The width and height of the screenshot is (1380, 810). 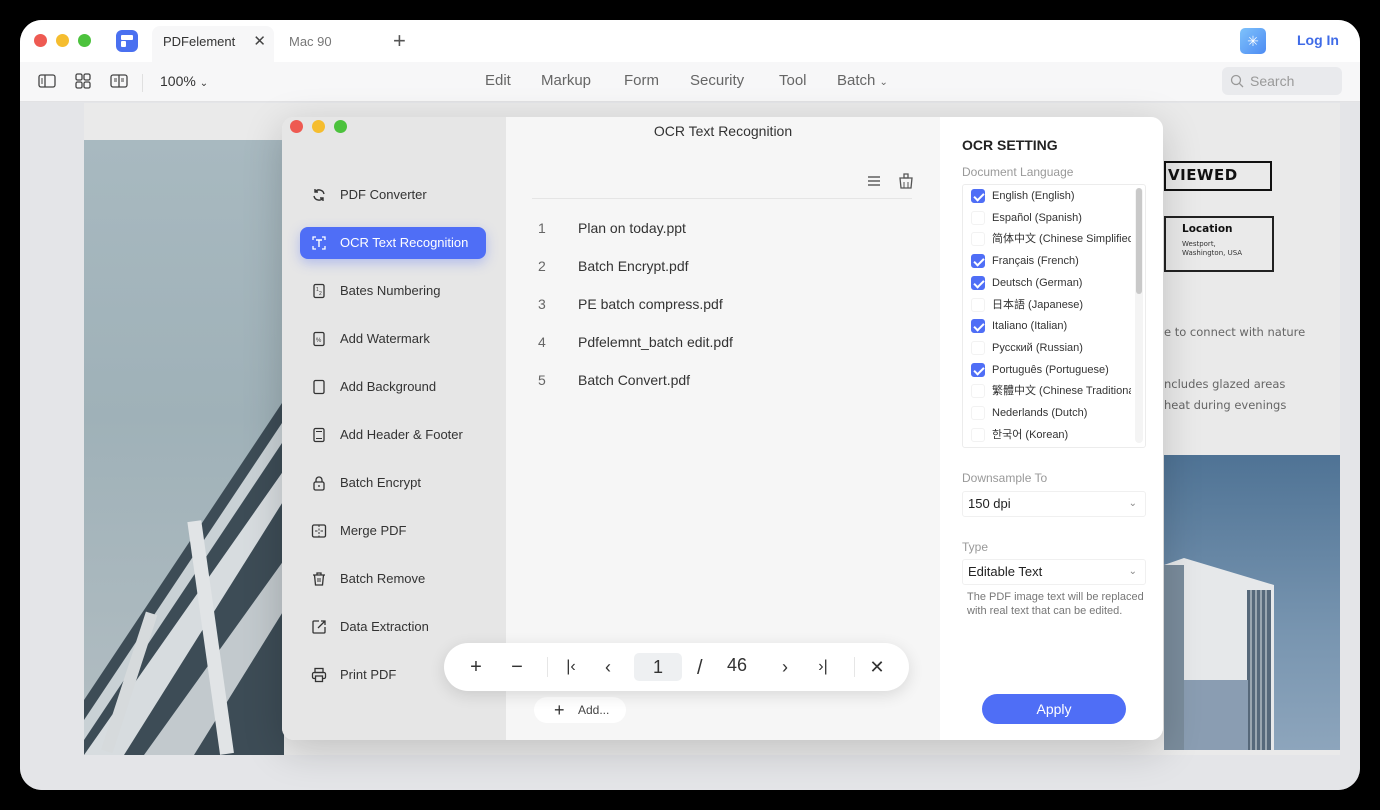 I want to click on language-option: 日本語 (Japanese), so click(x=1051, y=305).